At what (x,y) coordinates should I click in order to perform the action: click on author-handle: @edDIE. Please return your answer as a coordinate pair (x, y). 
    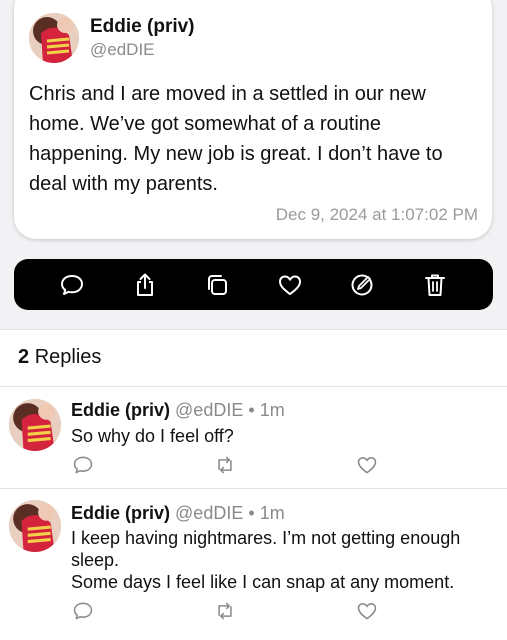
    Looking at the image, I should click on (122, 50).